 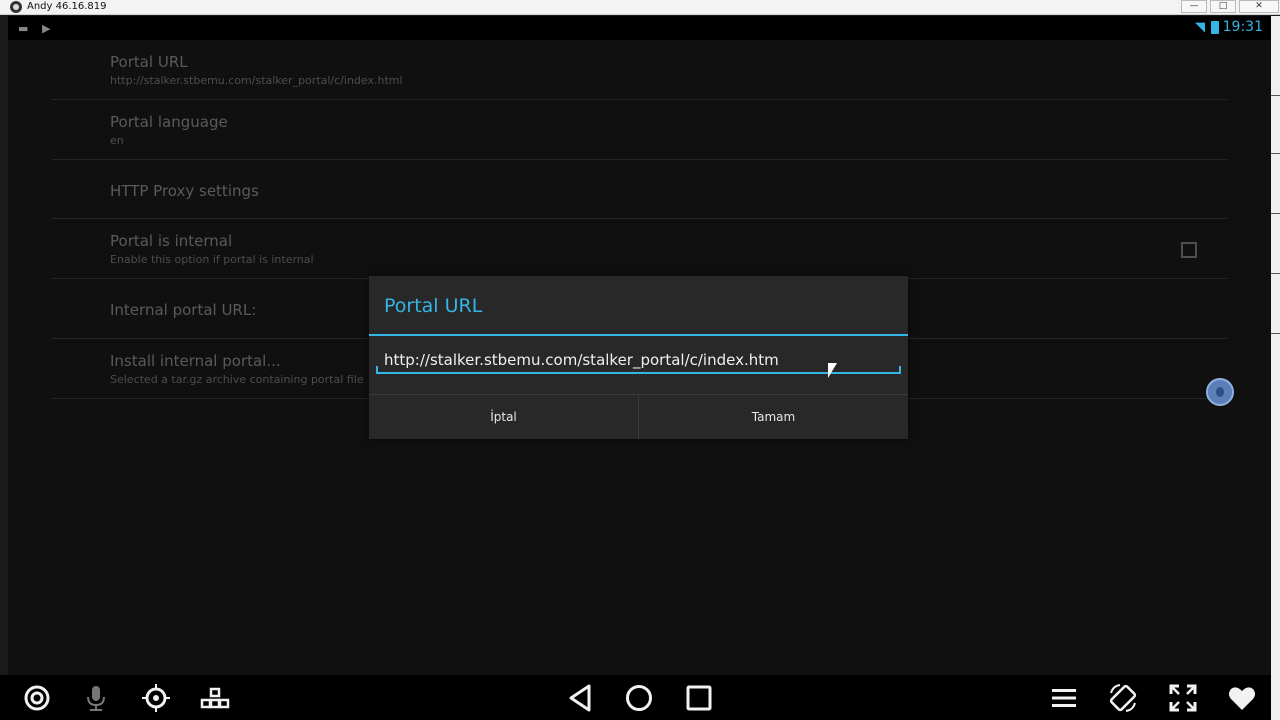 What do you see at coordinates (433, 306) in the screenshot?
I see `dialog-title: Portal URL` at bounding box center [433, 306].